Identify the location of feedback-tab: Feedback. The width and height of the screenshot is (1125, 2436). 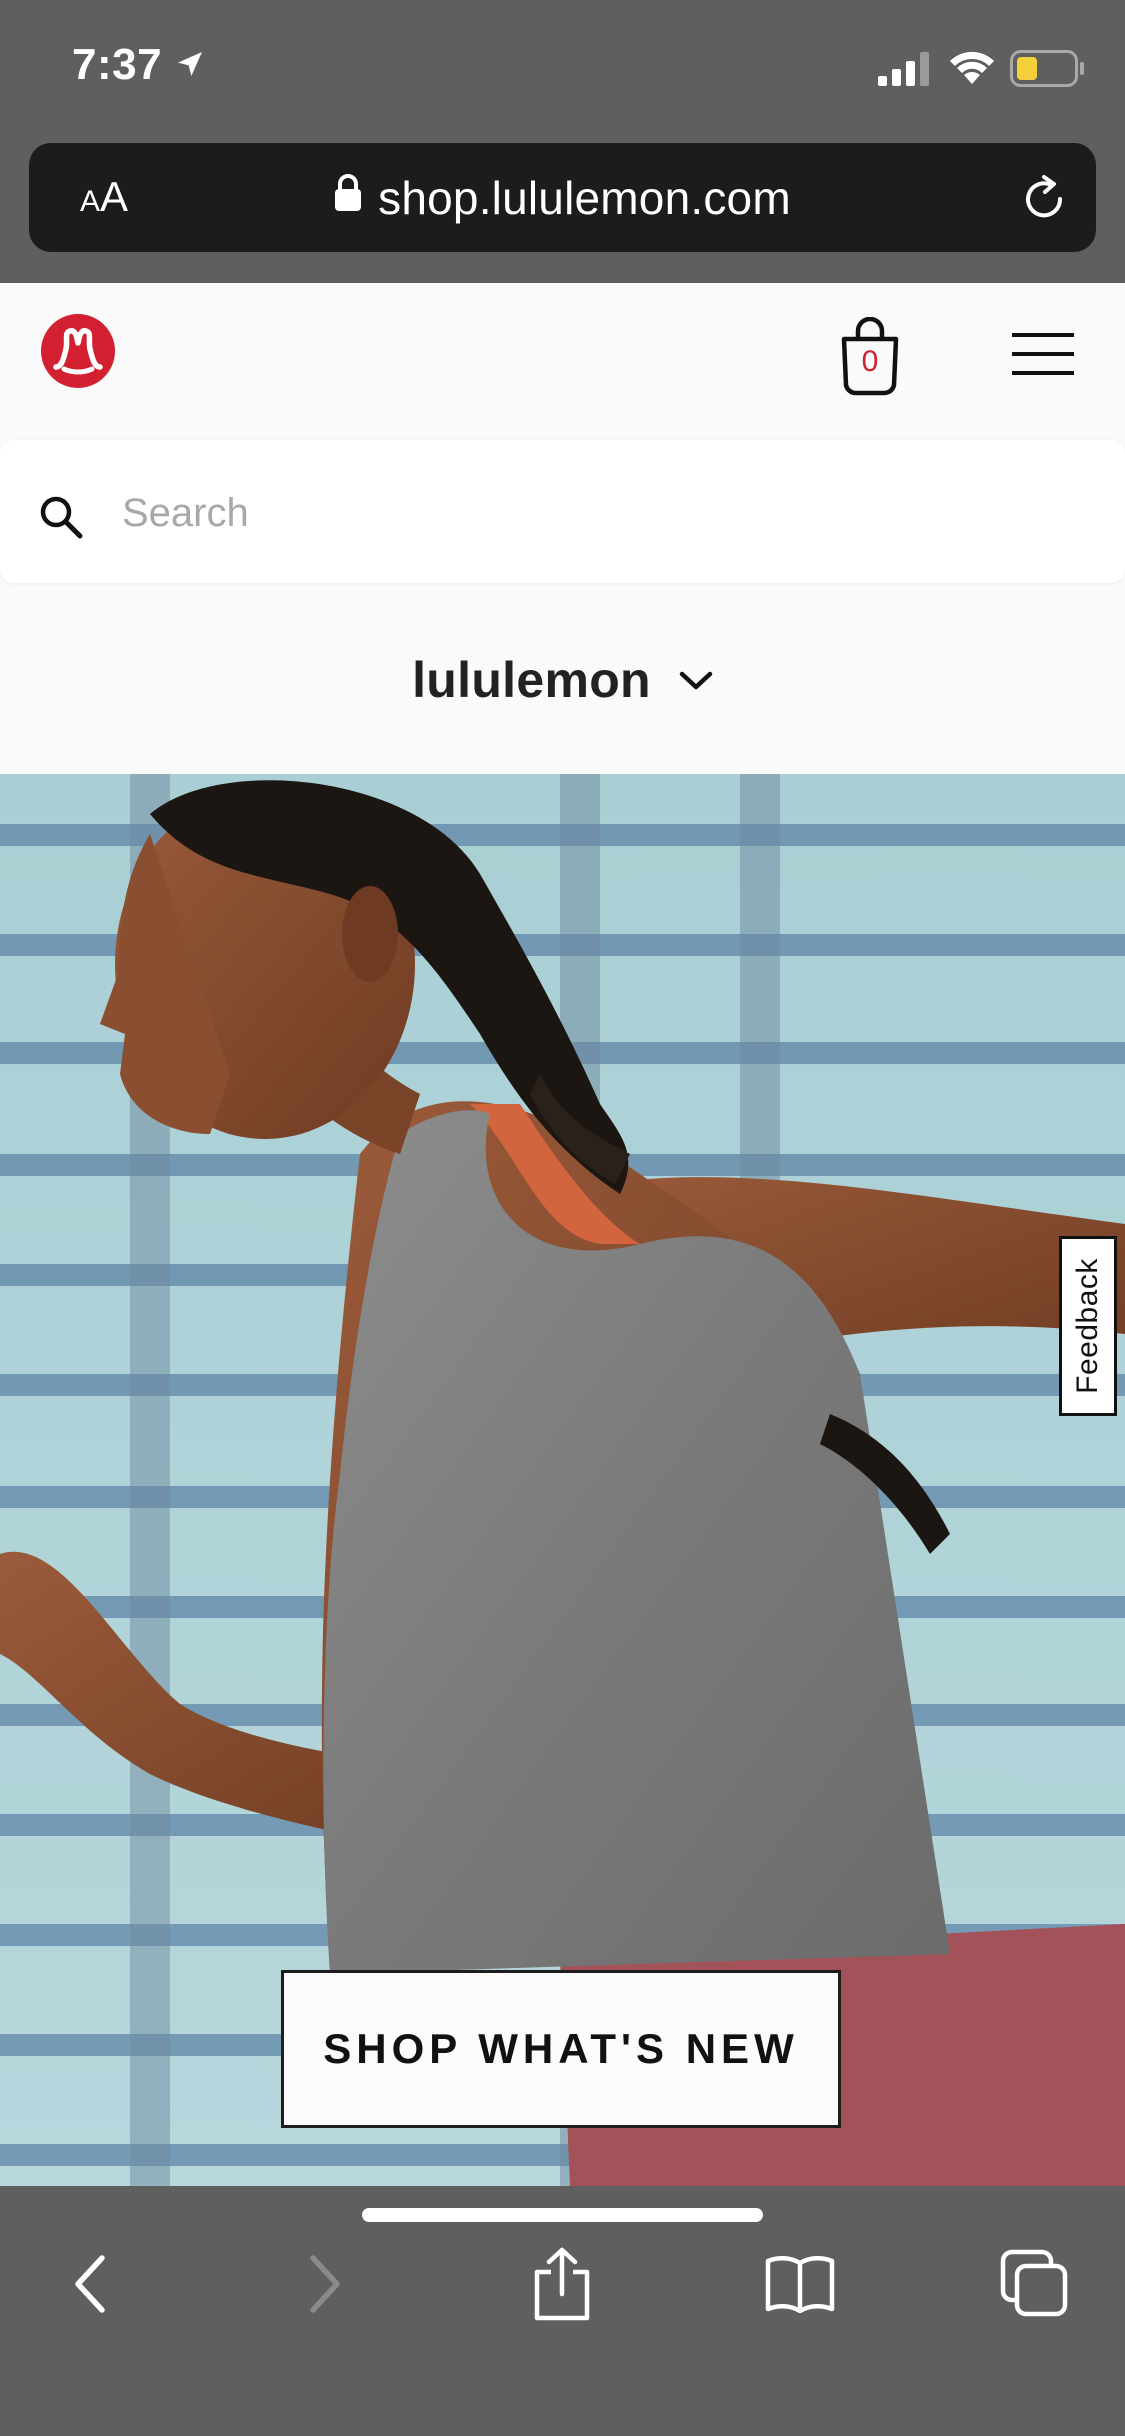
(1088, 1326).